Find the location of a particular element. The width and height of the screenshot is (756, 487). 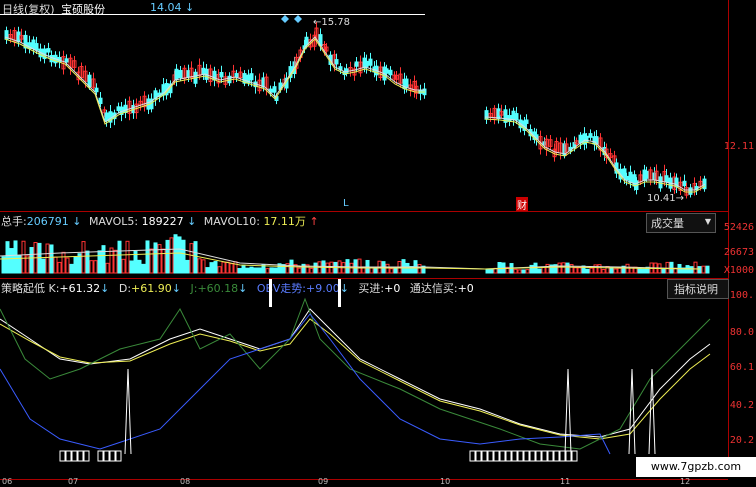

indicator-axis-60: 60.1 is located at coordinates (741, 367).